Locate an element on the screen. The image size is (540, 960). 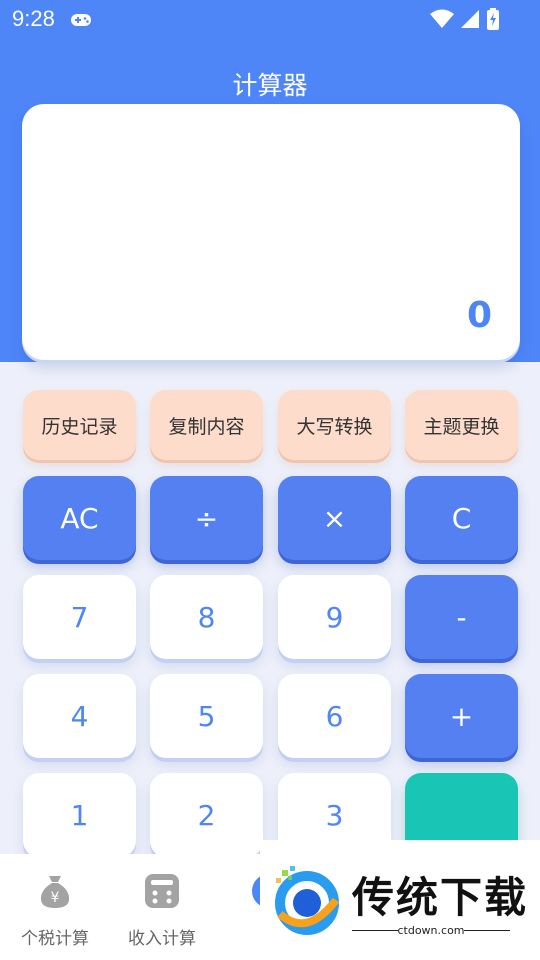
status-bar: 9:28 is located at coordinates (270, 19).